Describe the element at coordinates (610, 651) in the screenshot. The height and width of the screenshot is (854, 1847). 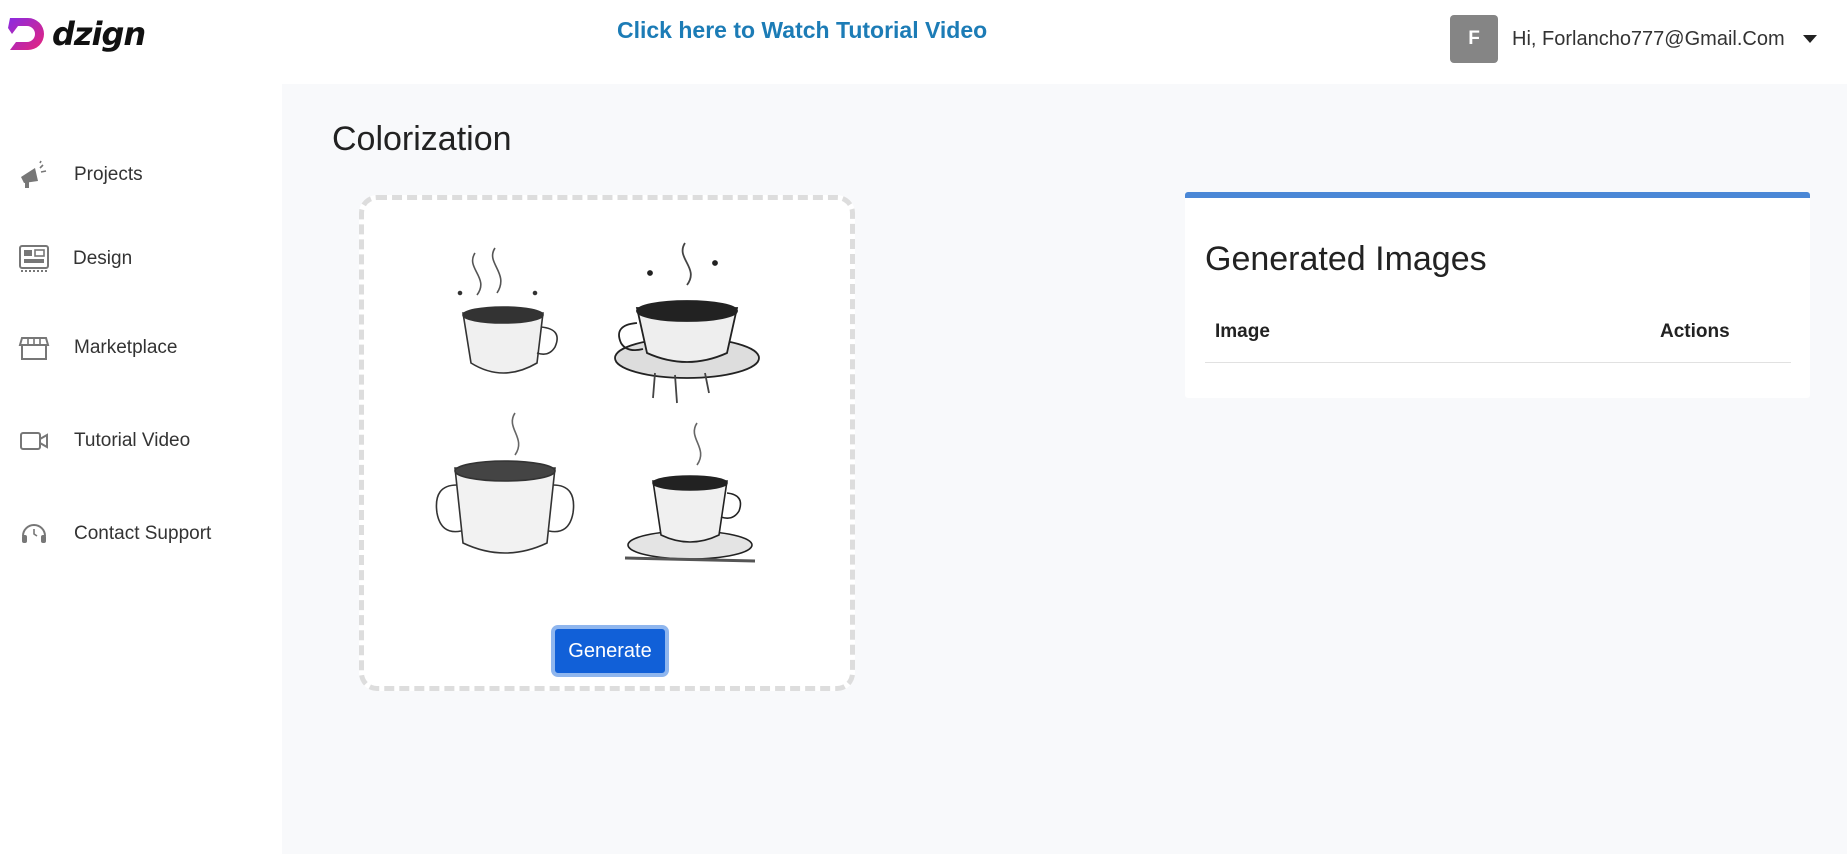
I see `generate-button: Generate` at that location.